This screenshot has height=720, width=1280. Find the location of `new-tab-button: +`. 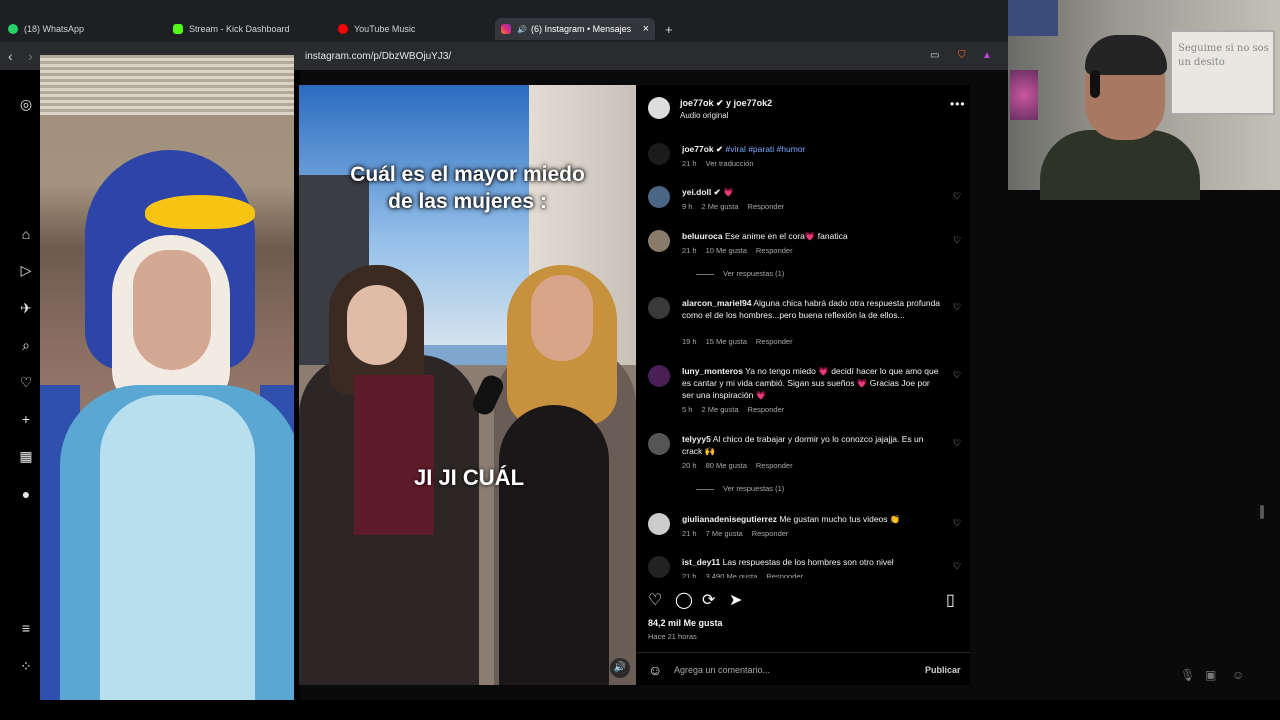

new-tab-button: + is located at coordinates (669, 29).